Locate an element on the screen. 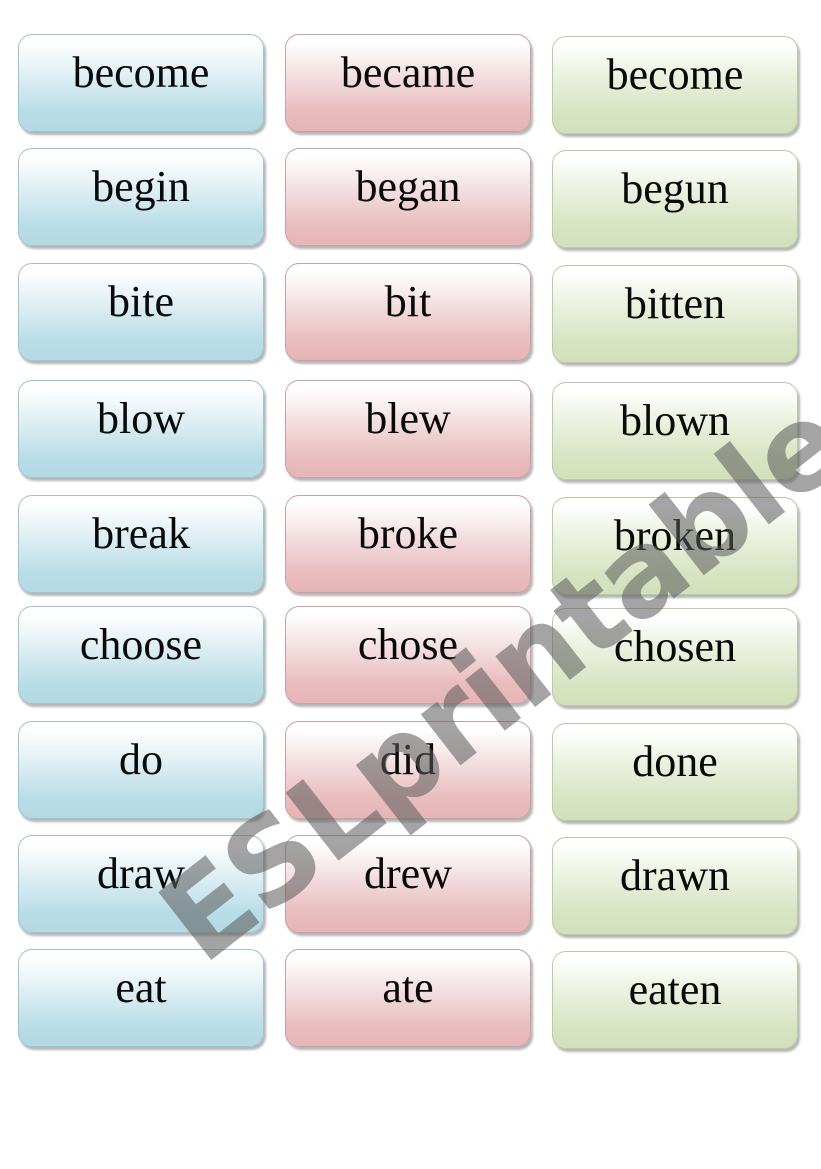  past-participle-card: drawn is located at coordinates (675, 886).